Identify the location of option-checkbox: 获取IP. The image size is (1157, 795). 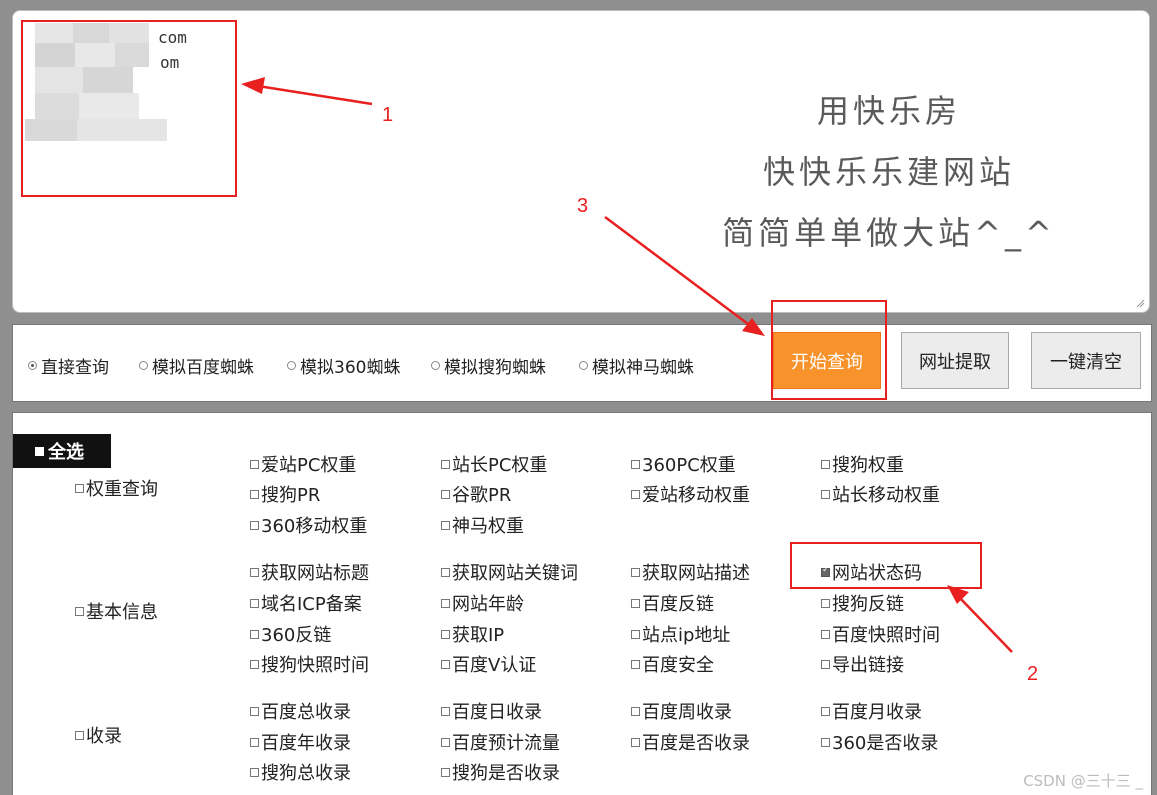
(472, 634).